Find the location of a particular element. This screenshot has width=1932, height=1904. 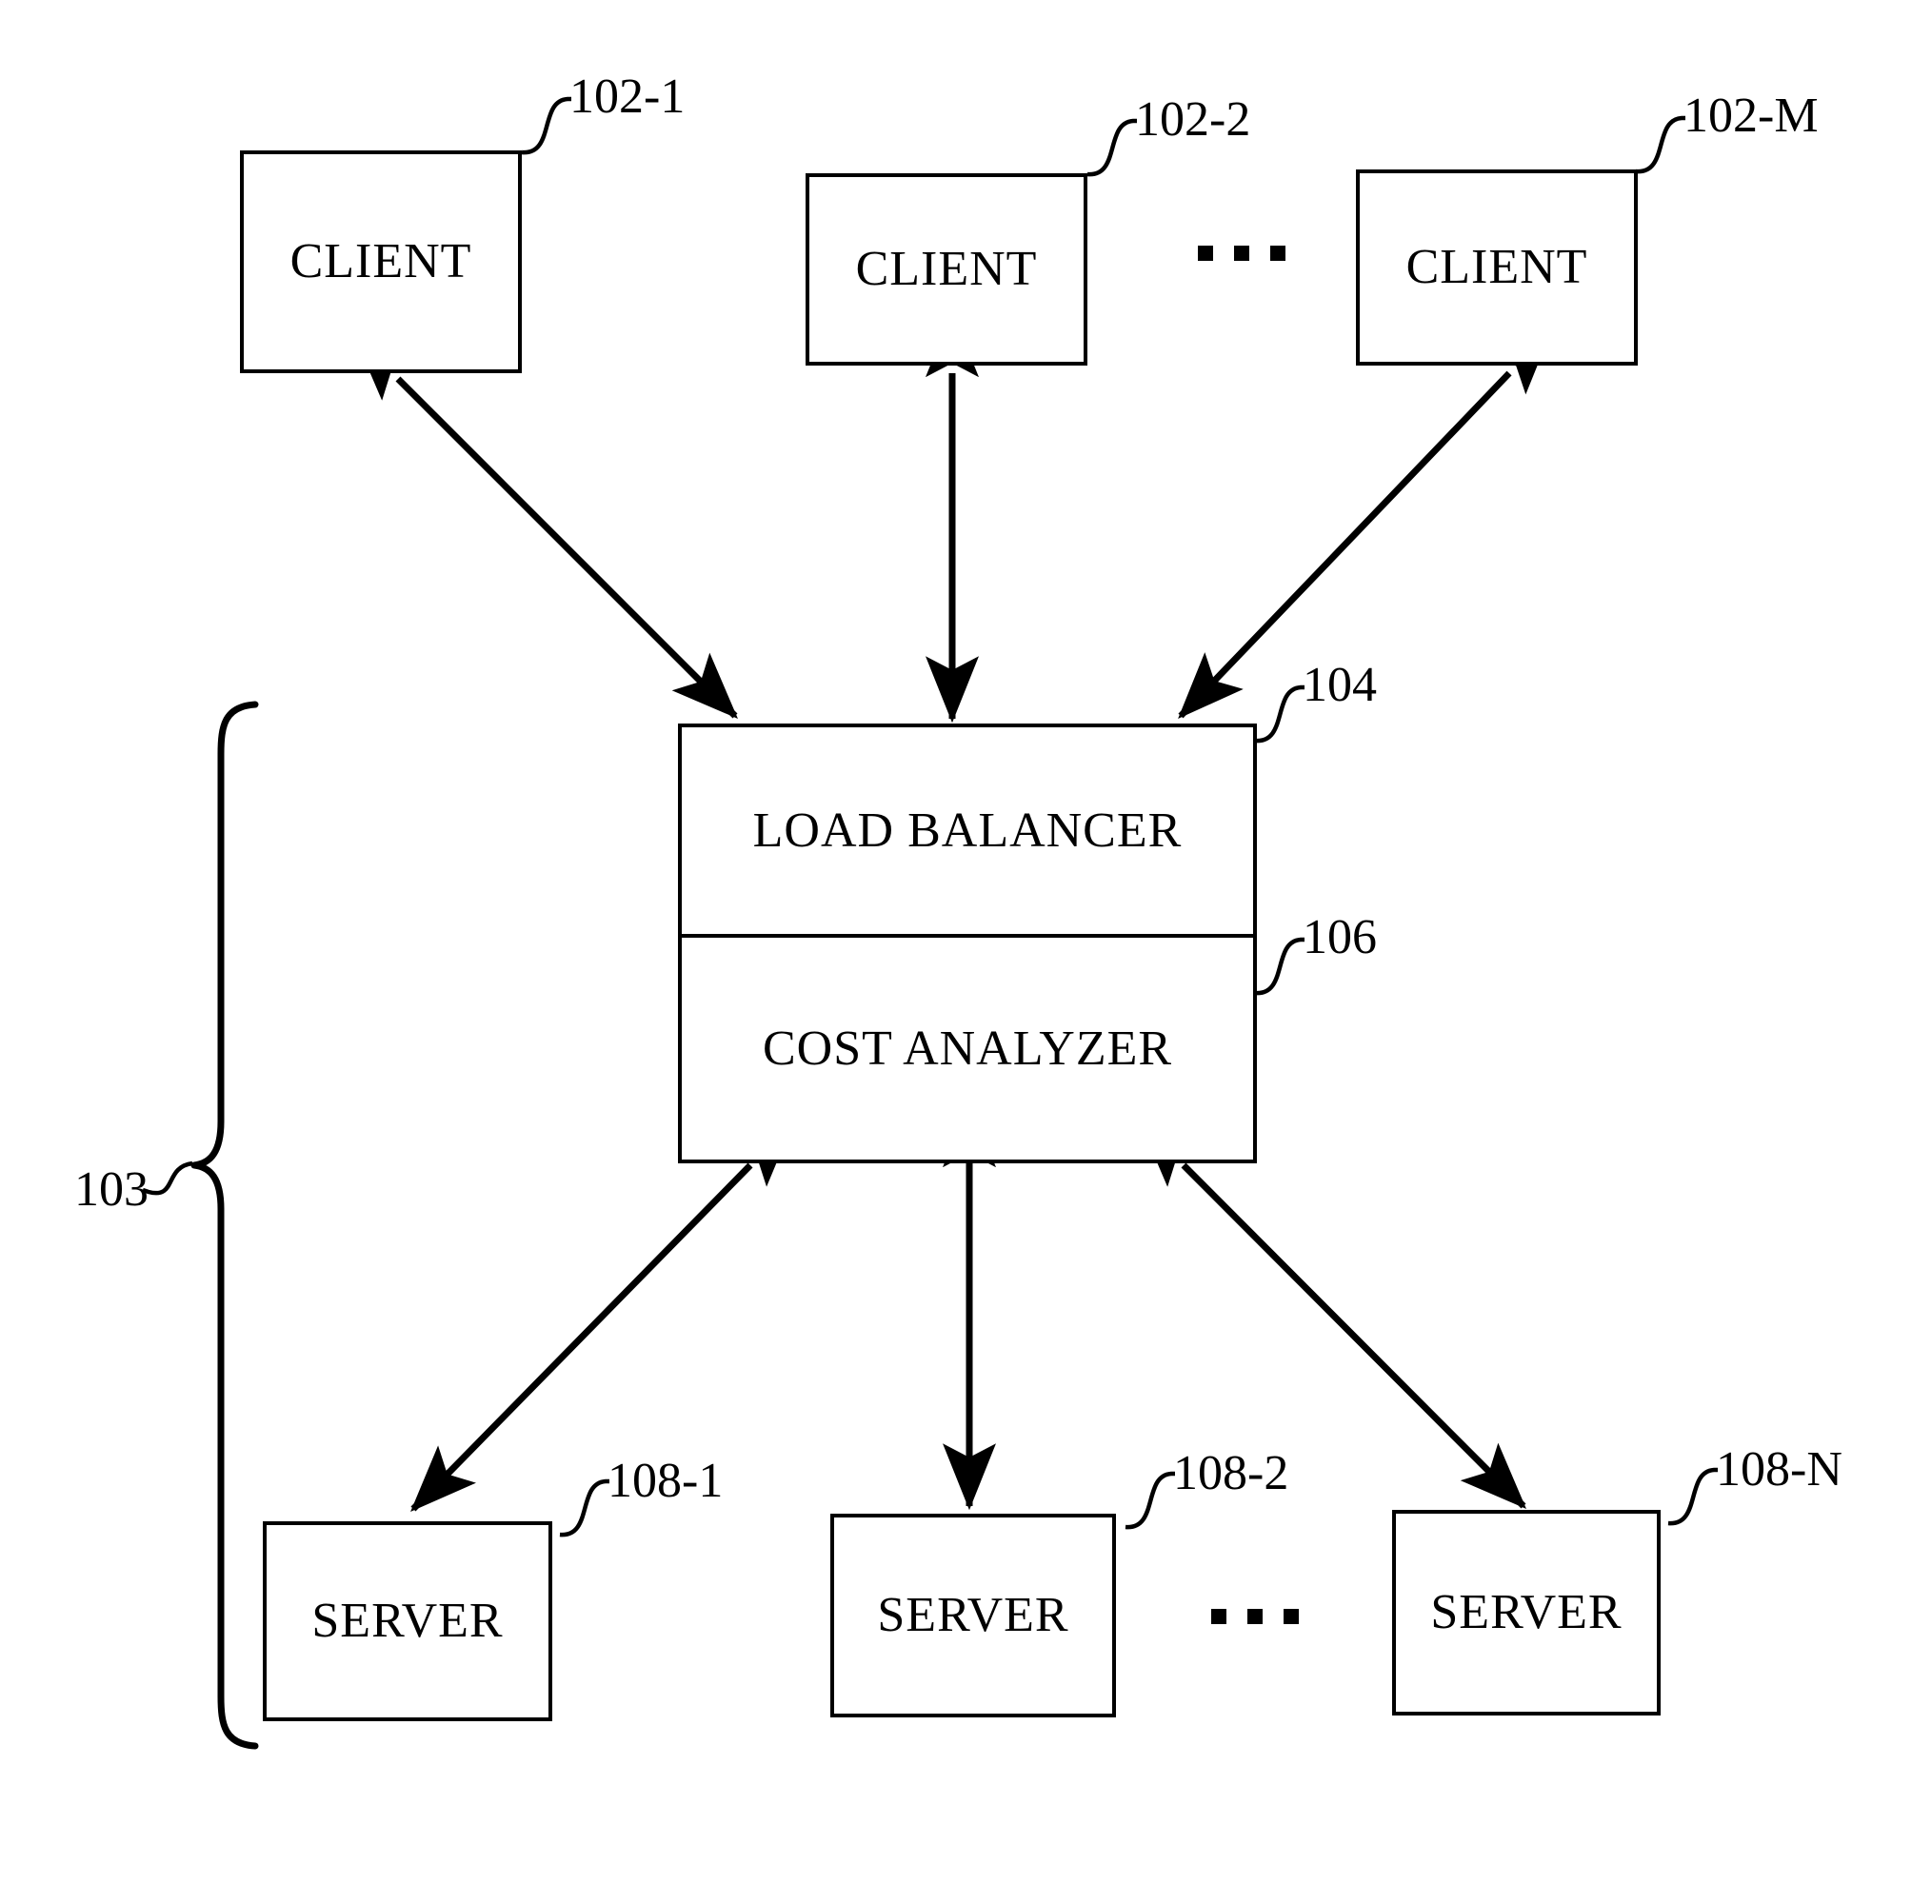

server-box-n-label: SERVER is located at coordinates (1526, 1612).